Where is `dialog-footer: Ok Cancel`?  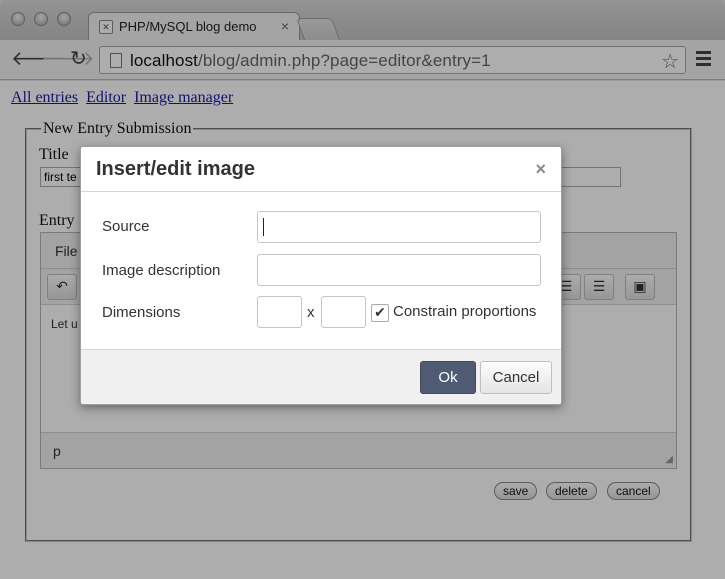 dialog-footer: Ok Cancel is located at coordinates (321, 376).